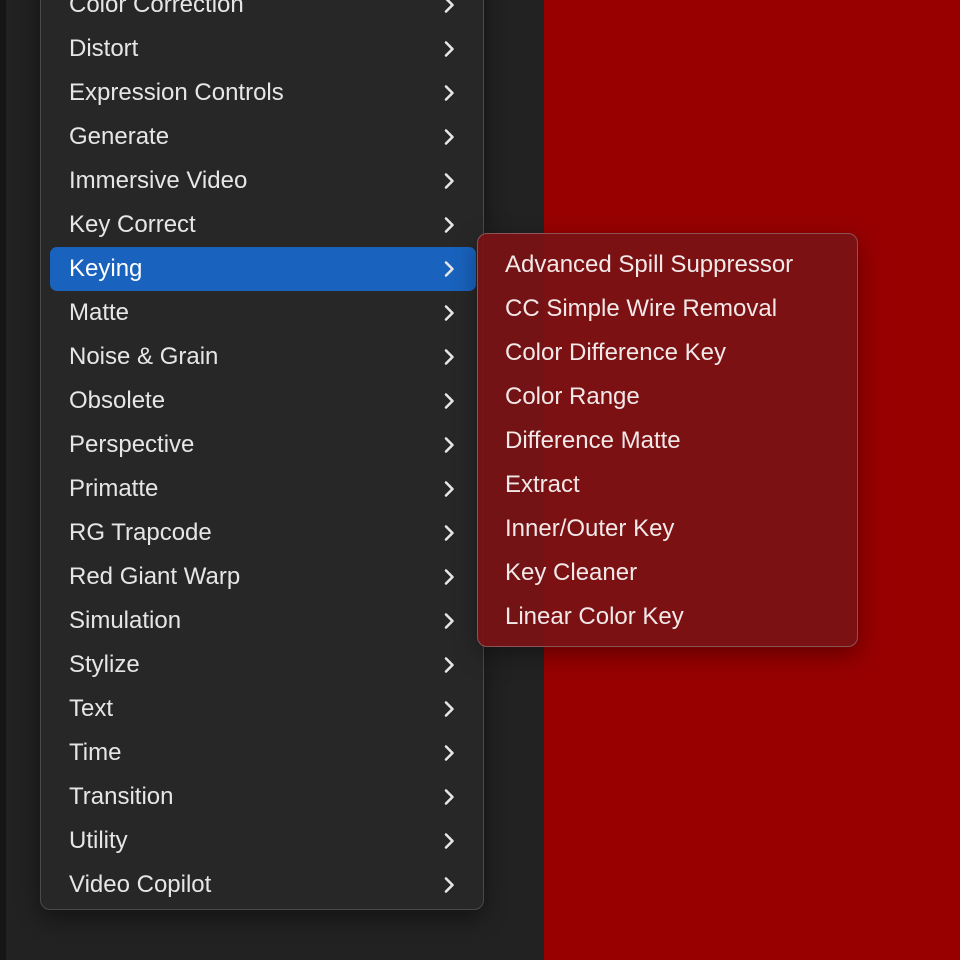 The height and width of the screenshot is (960, 960). Describe the element at coordinates (263, 269) in the screenshot. I see `menu-item-keying: Keying` at that location.